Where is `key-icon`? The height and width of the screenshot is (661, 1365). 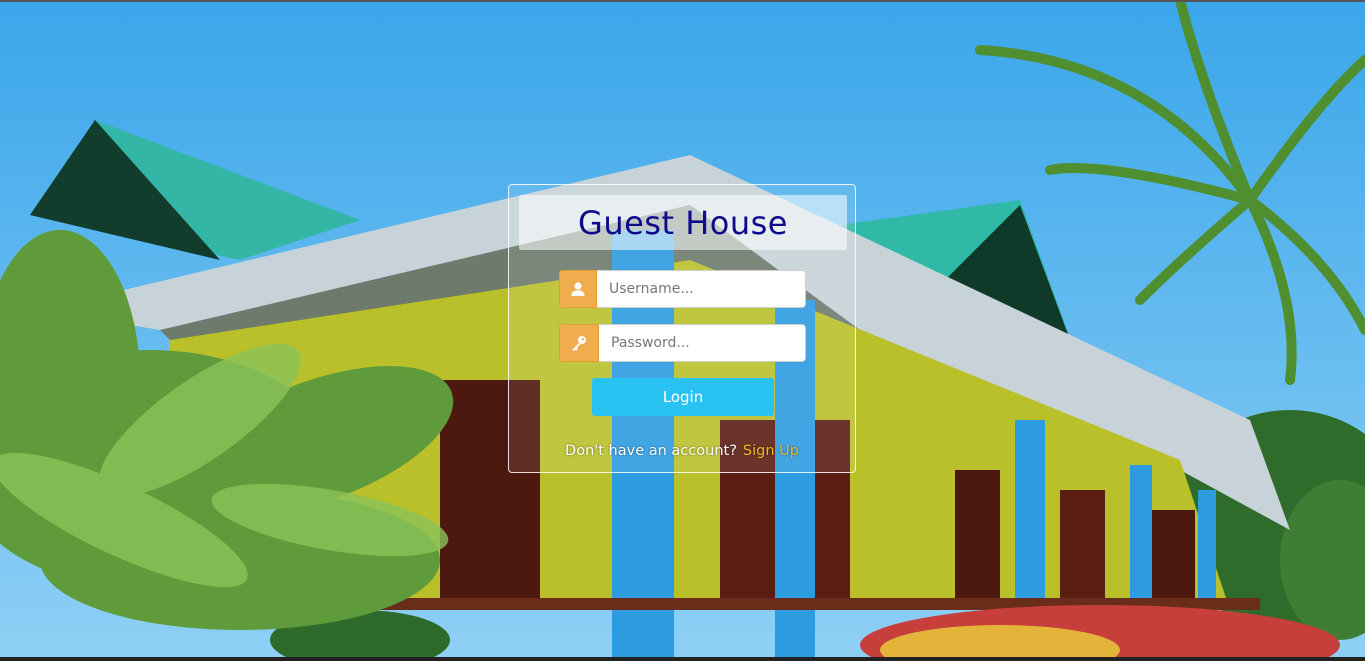 key-icon is located at coordinates (579, 343).